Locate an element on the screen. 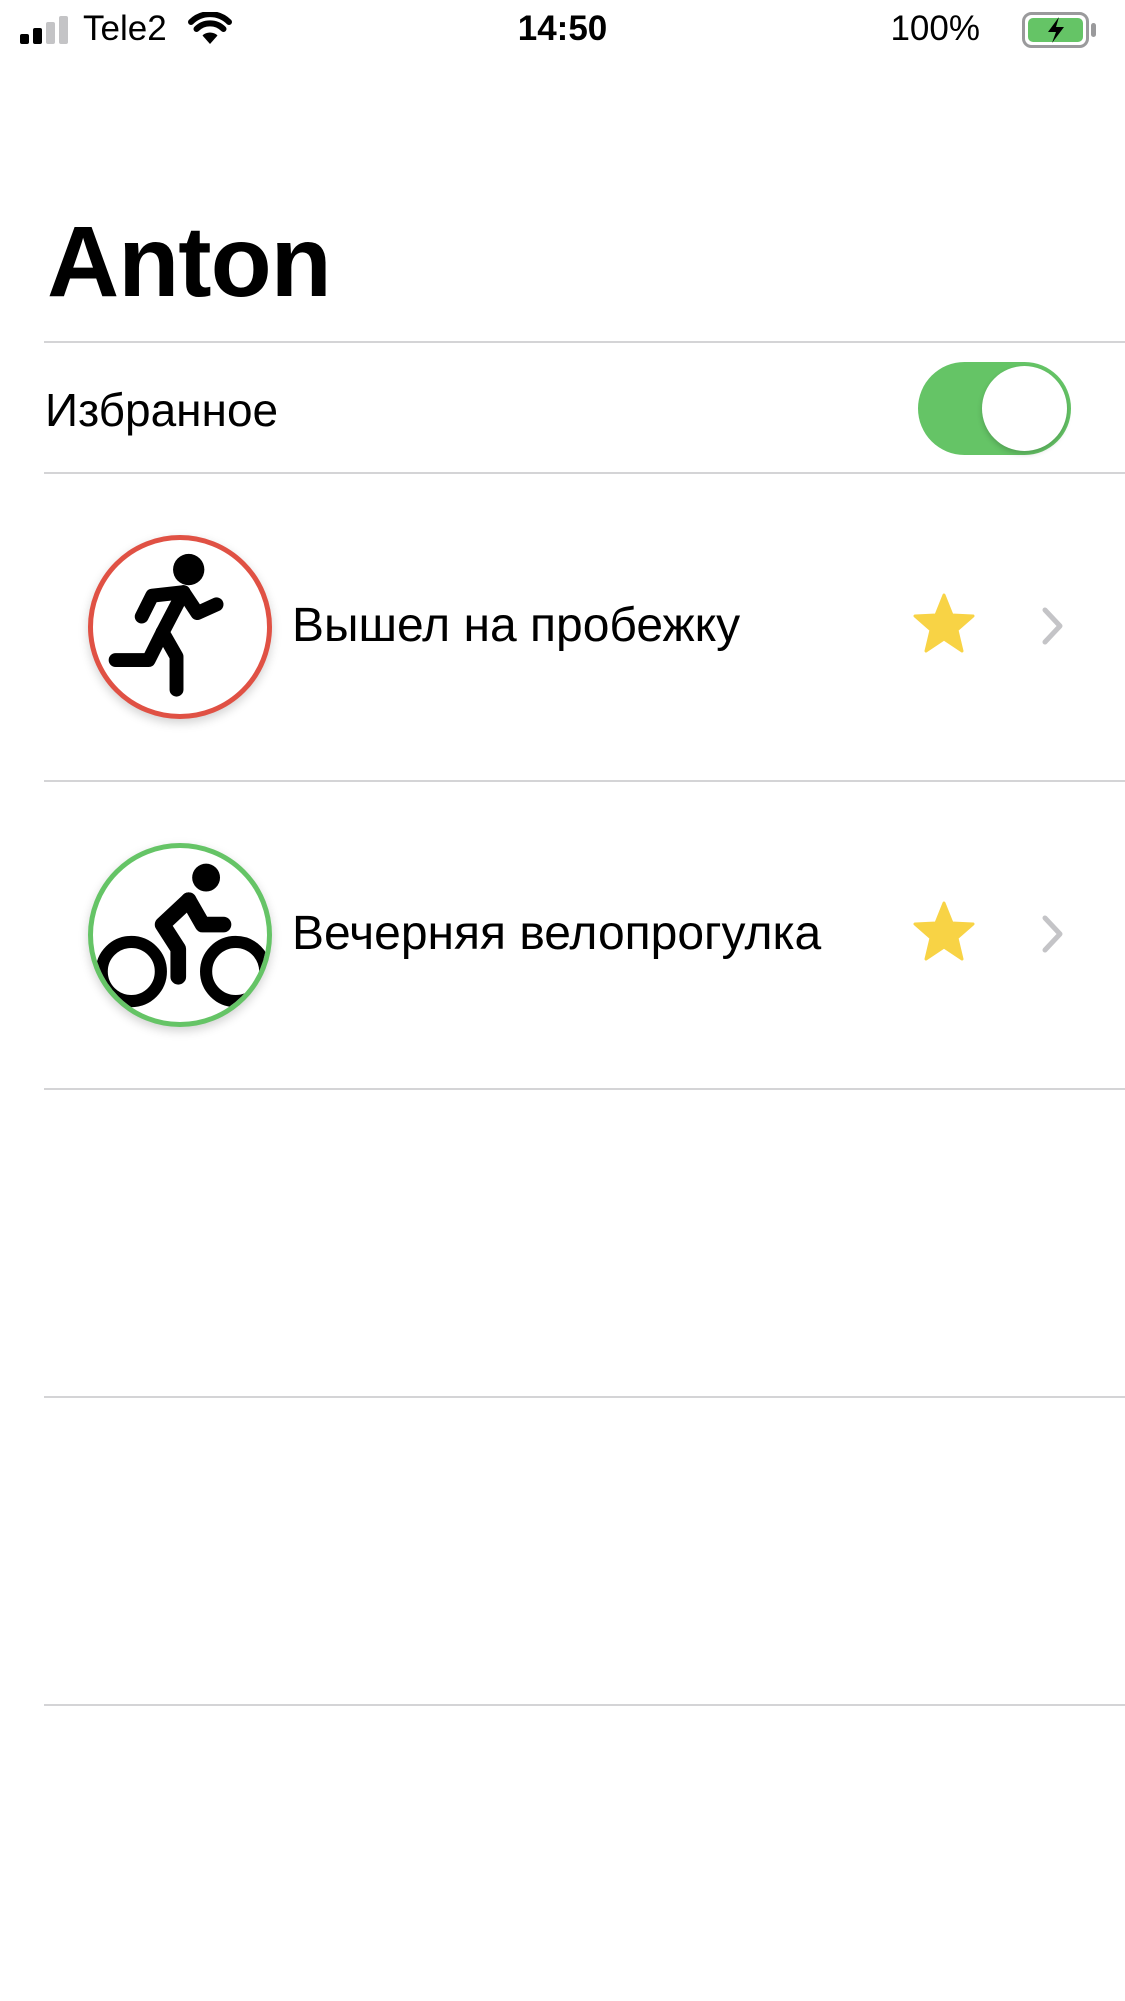 The image size is (1125, 2001). battery-charging-icon is located at coordinates (1059, 30).